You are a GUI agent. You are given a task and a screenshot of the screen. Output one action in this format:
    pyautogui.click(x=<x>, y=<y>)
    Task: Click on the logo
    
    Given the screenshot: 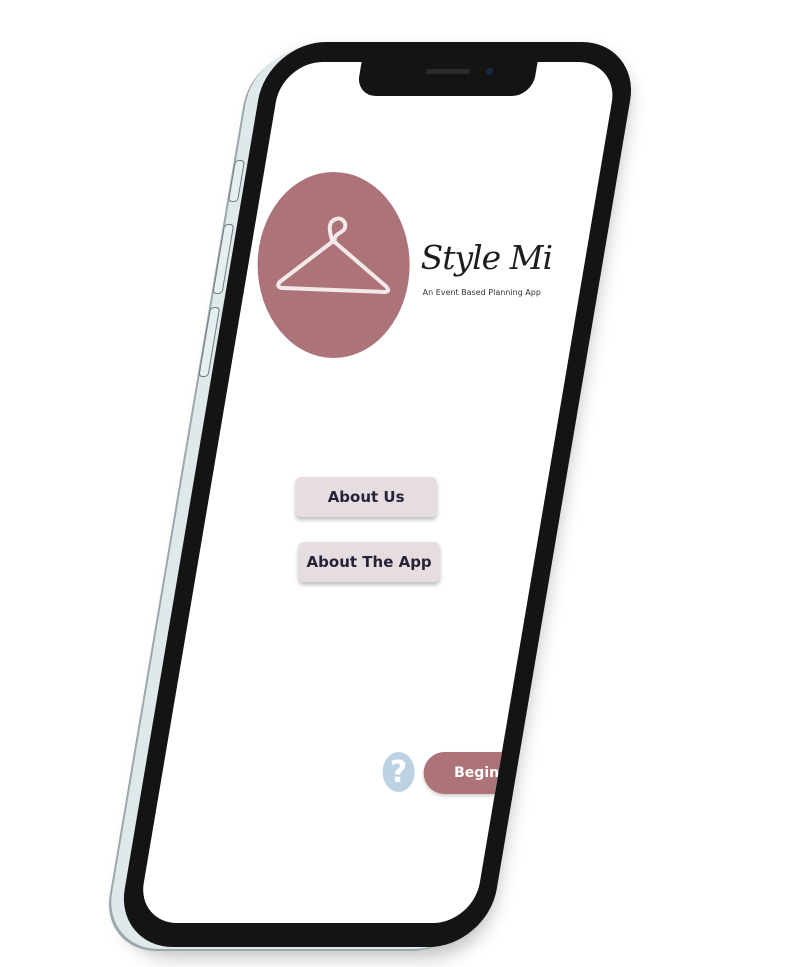 What is the action you would take?
    pyautogui.click(x=333, y=265)
    